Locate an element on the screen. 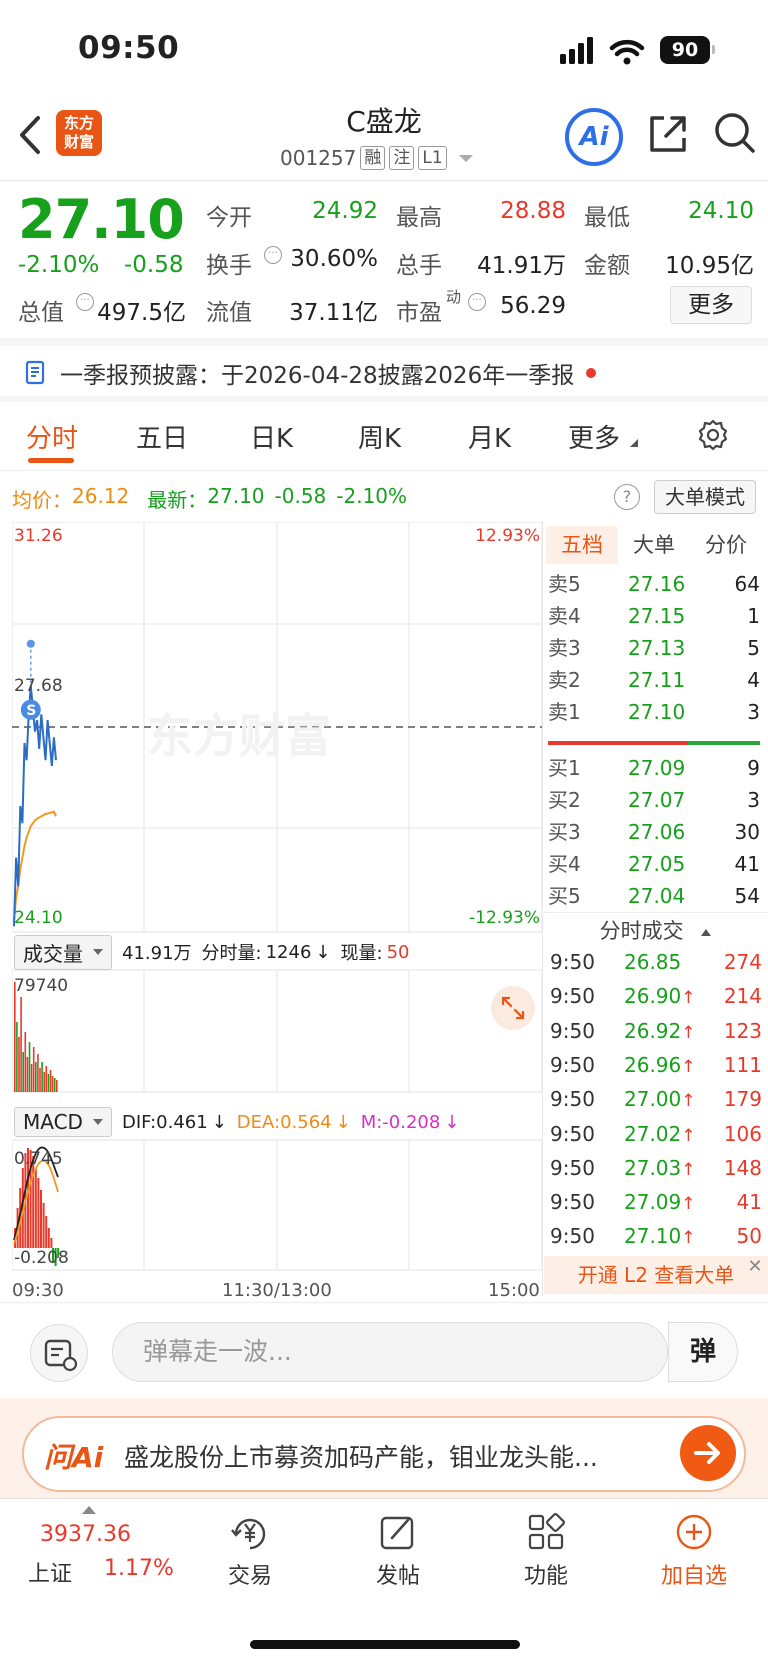 The width and height of the screenshot is (768, 1663). trade-volume: 274 is located at coordinates (742, 962).